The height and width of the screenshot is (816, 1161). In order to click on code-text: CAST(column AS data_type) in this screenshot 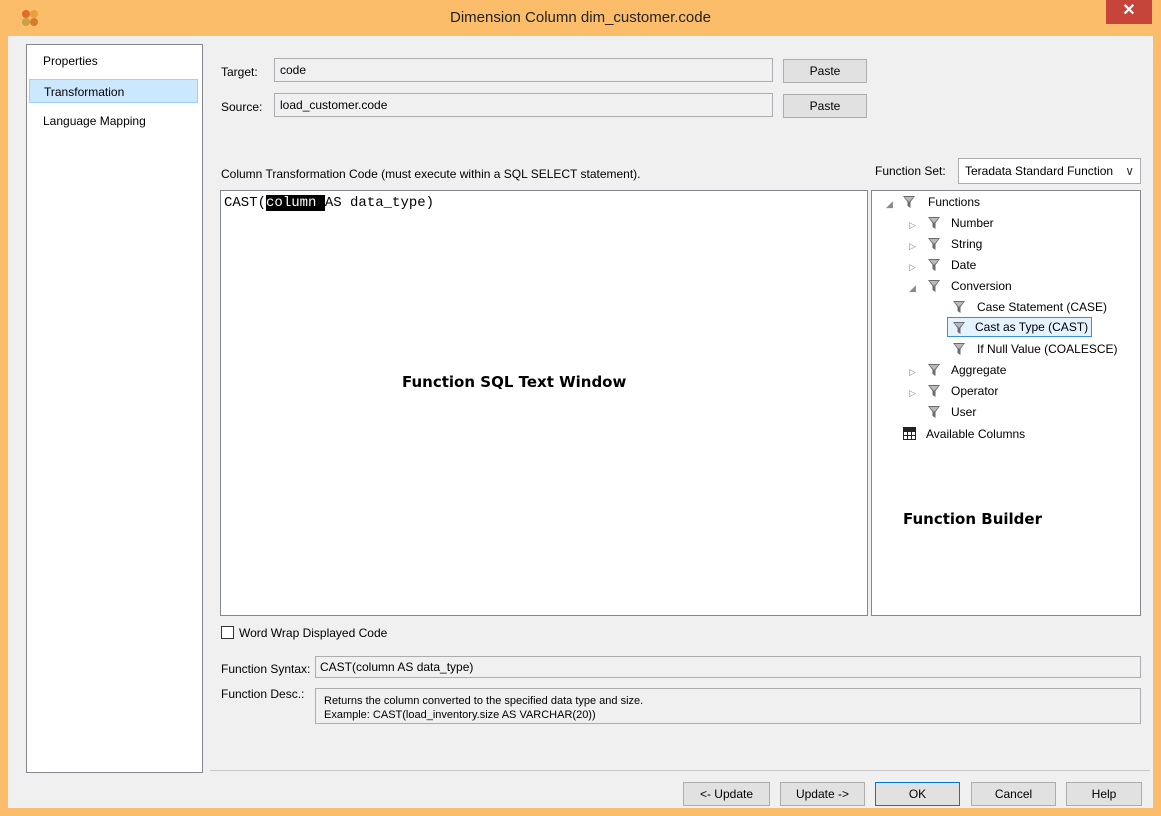, I will do `click(329, 203)`.